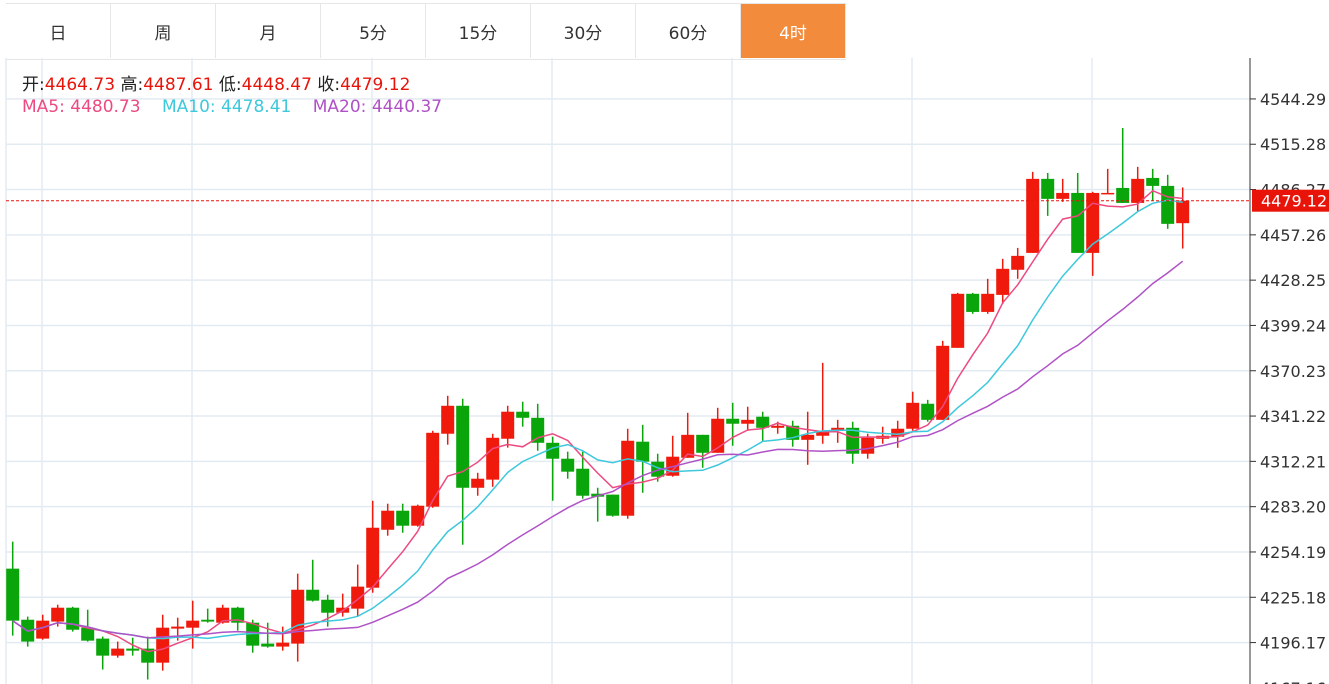 The image size is (1329, 684). Describe the element at coordinates (1293, 144) in the screenshot. I see `y-tick-label: 4515.28` at that location.